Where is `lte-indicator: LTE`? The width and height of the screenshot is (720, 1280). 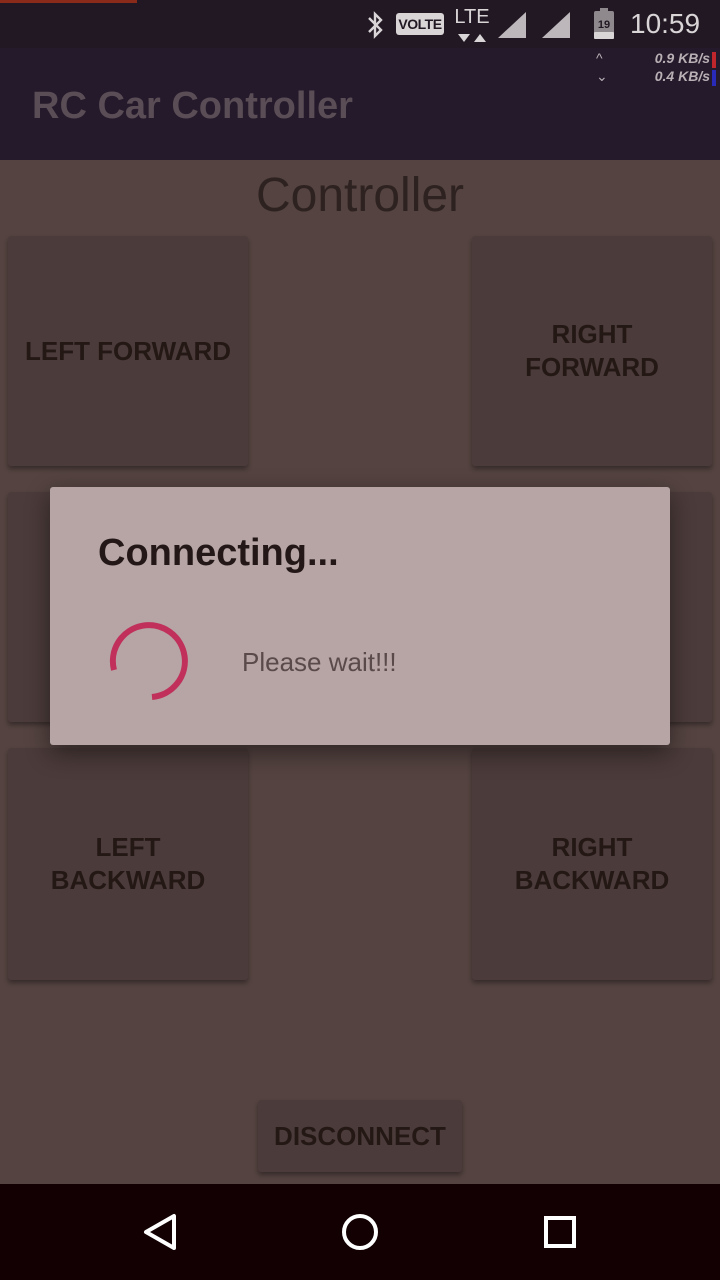 lte-indicator: LTE is located at coordinates (472, 24).